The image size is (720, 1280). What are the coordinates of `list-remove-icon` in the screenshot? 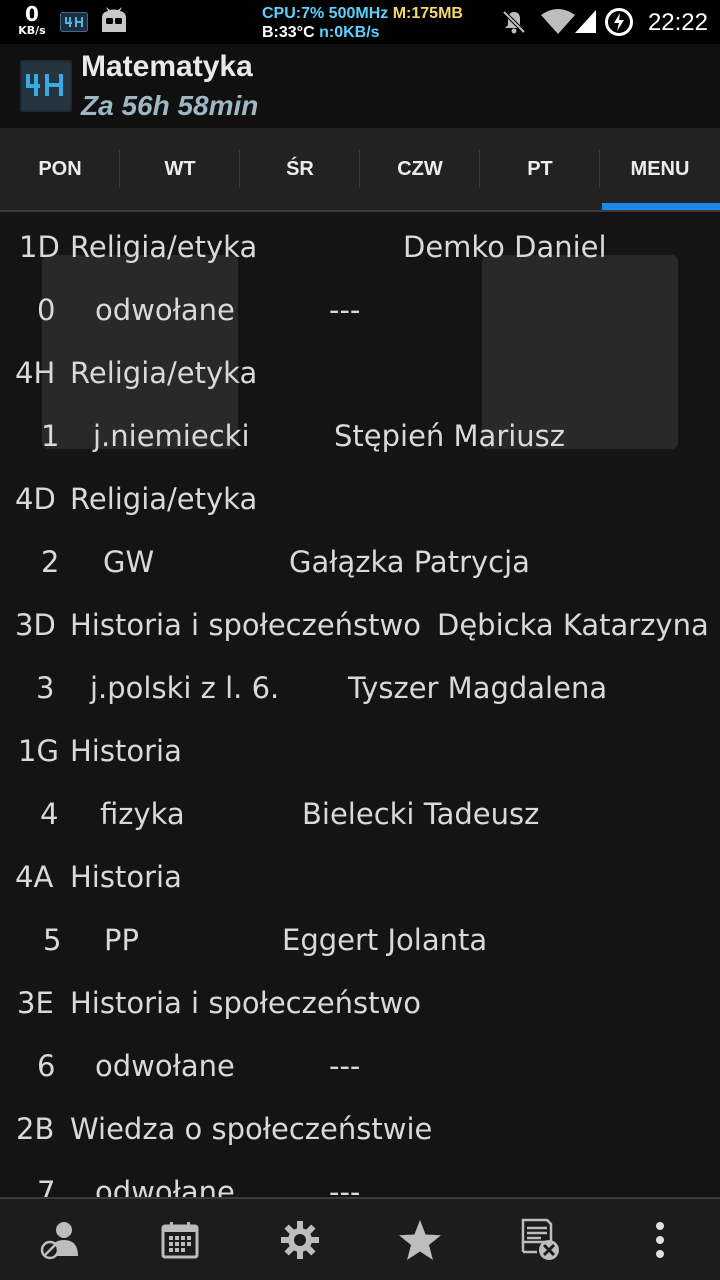 It's located at (540, 1239).